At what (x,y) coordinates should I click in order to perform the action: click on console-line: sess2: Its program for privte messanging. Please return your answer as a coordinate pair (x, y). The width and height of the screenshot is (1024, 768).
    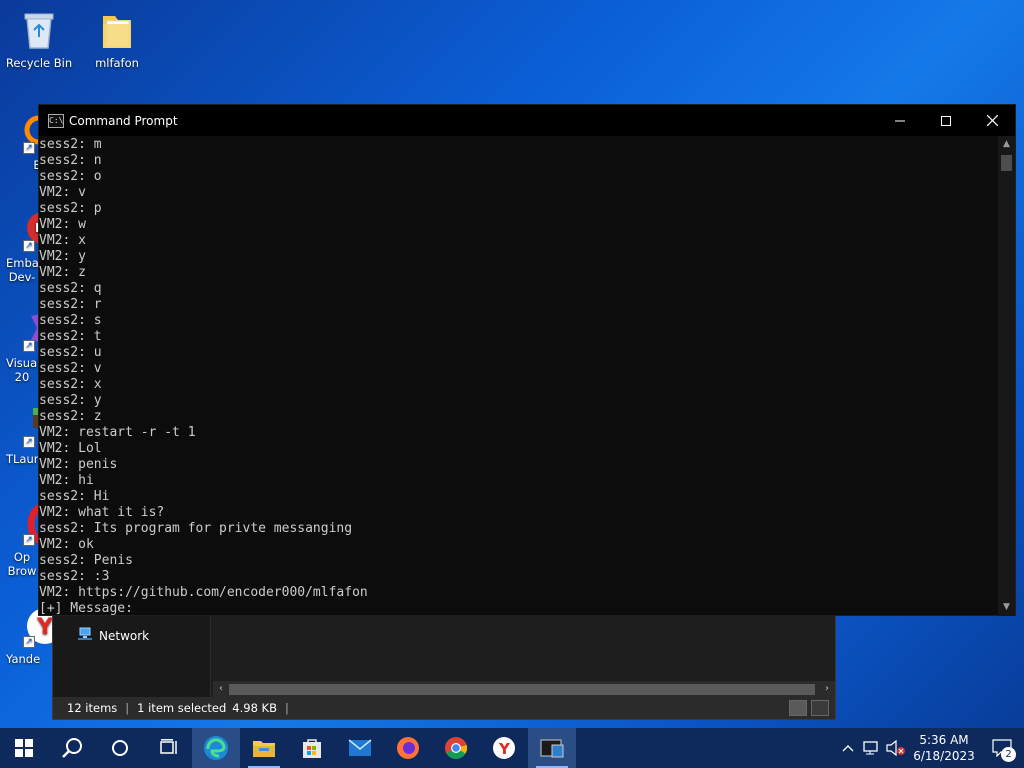
    Looking at the image, I should click on (196, 528).